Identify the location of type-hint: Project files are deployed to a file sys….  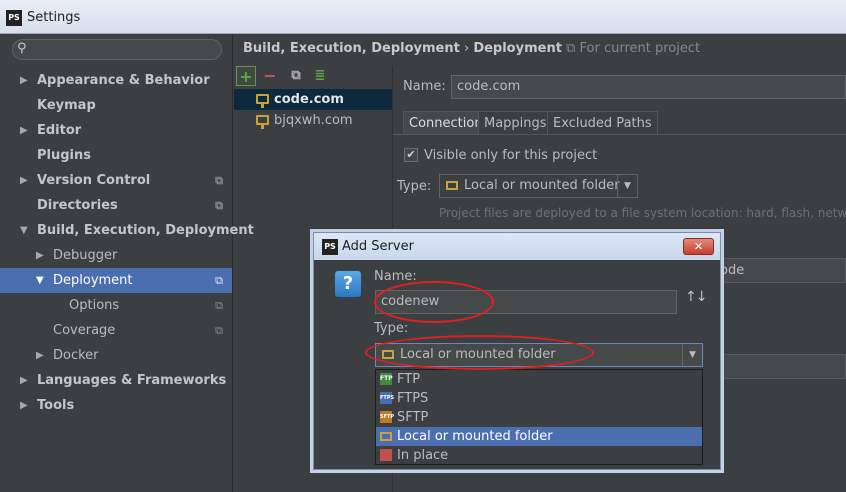
(642, 213).